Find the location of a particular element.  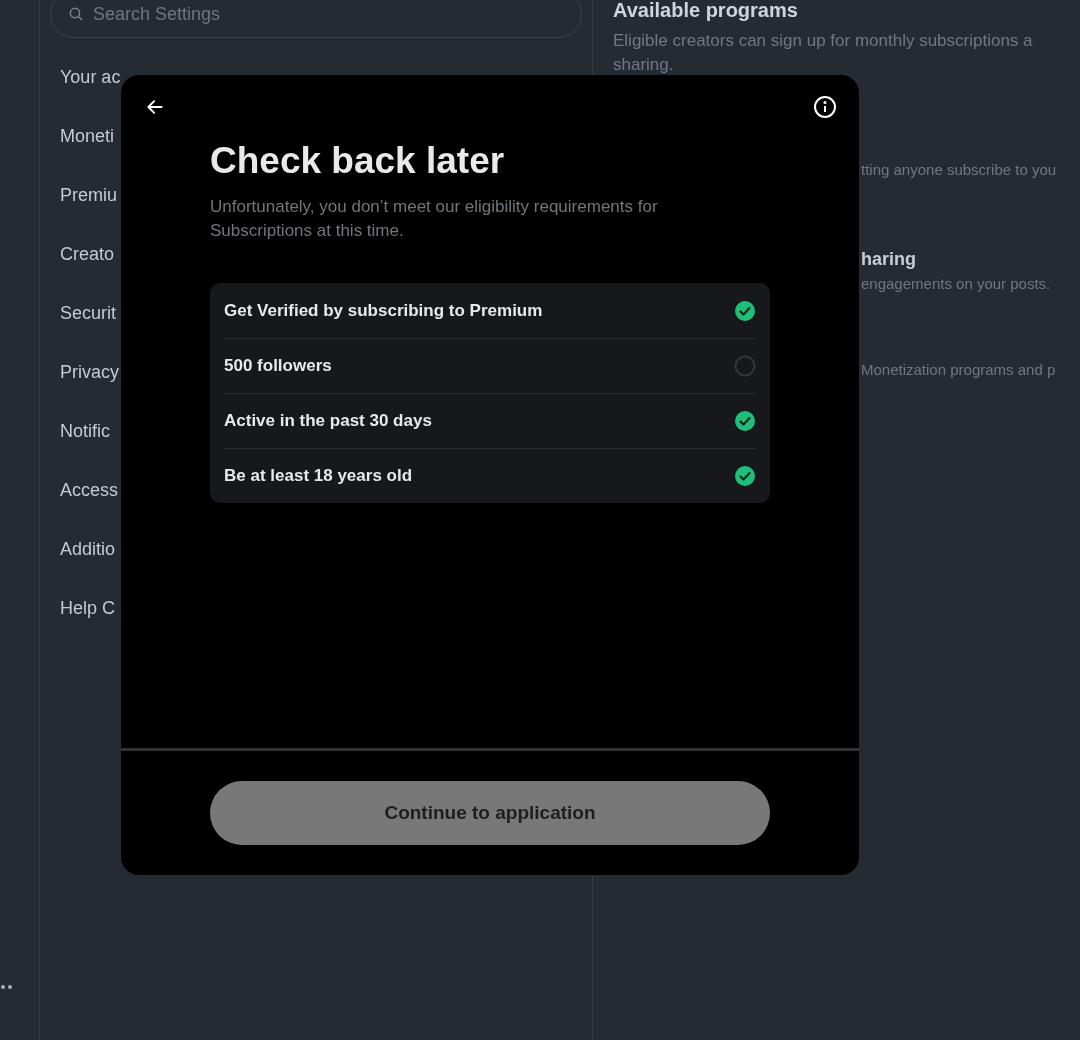

program-description: Monetization programs and p is located at coordinates (959, 370).